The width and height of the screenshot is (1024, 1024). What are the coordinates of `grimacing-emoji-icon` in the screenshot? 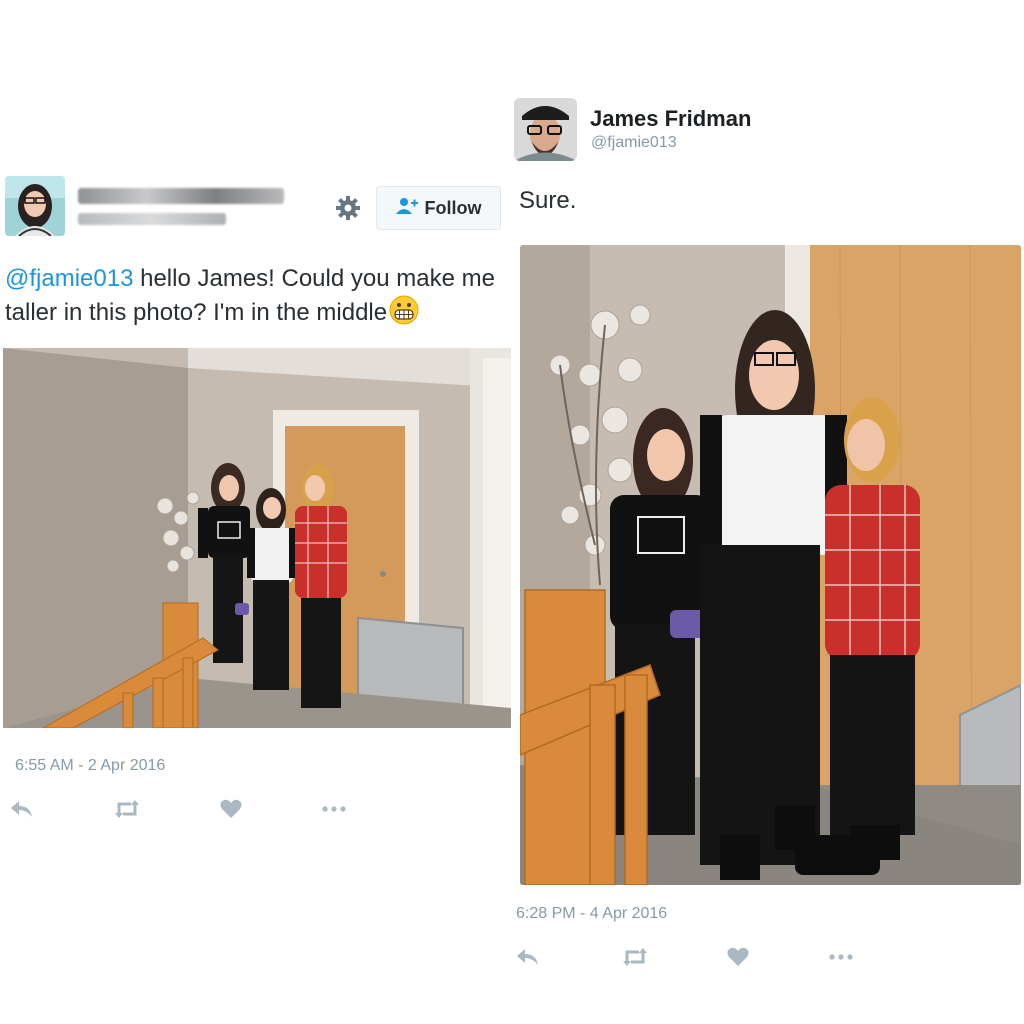 It's located at (404, 314).